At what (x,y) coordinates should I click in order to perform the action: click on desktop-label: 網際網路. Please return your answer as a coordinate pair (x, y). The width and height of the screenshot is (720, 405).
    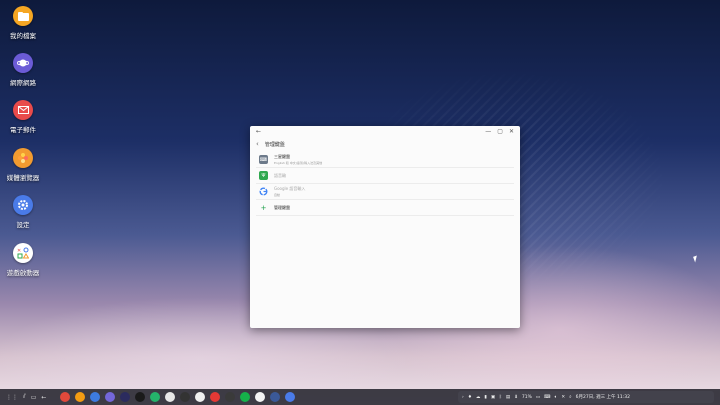
    Looking at the image, I should click on (23, 83).